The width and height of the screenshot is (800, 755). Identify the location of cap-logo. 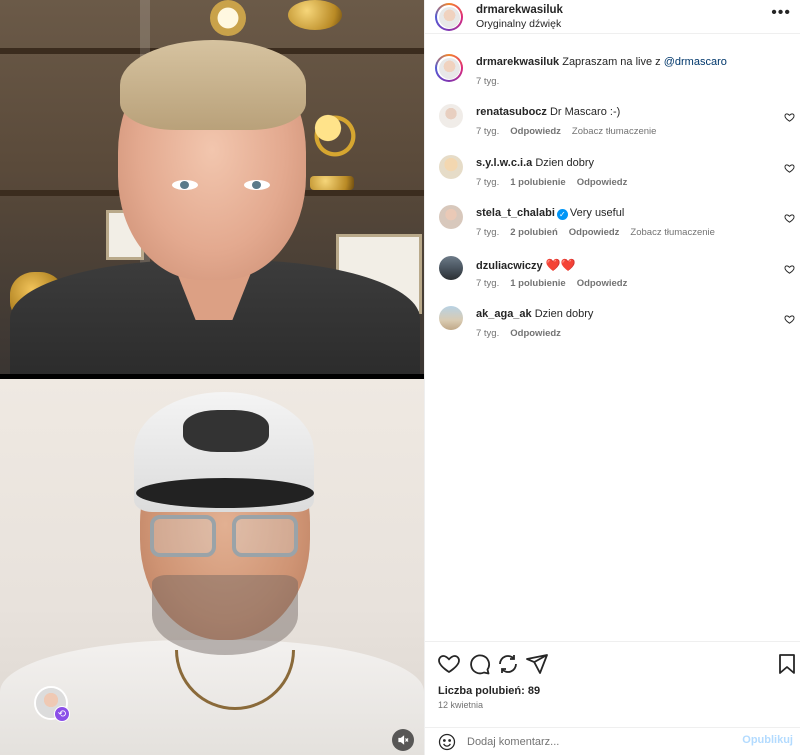
(226, 431).